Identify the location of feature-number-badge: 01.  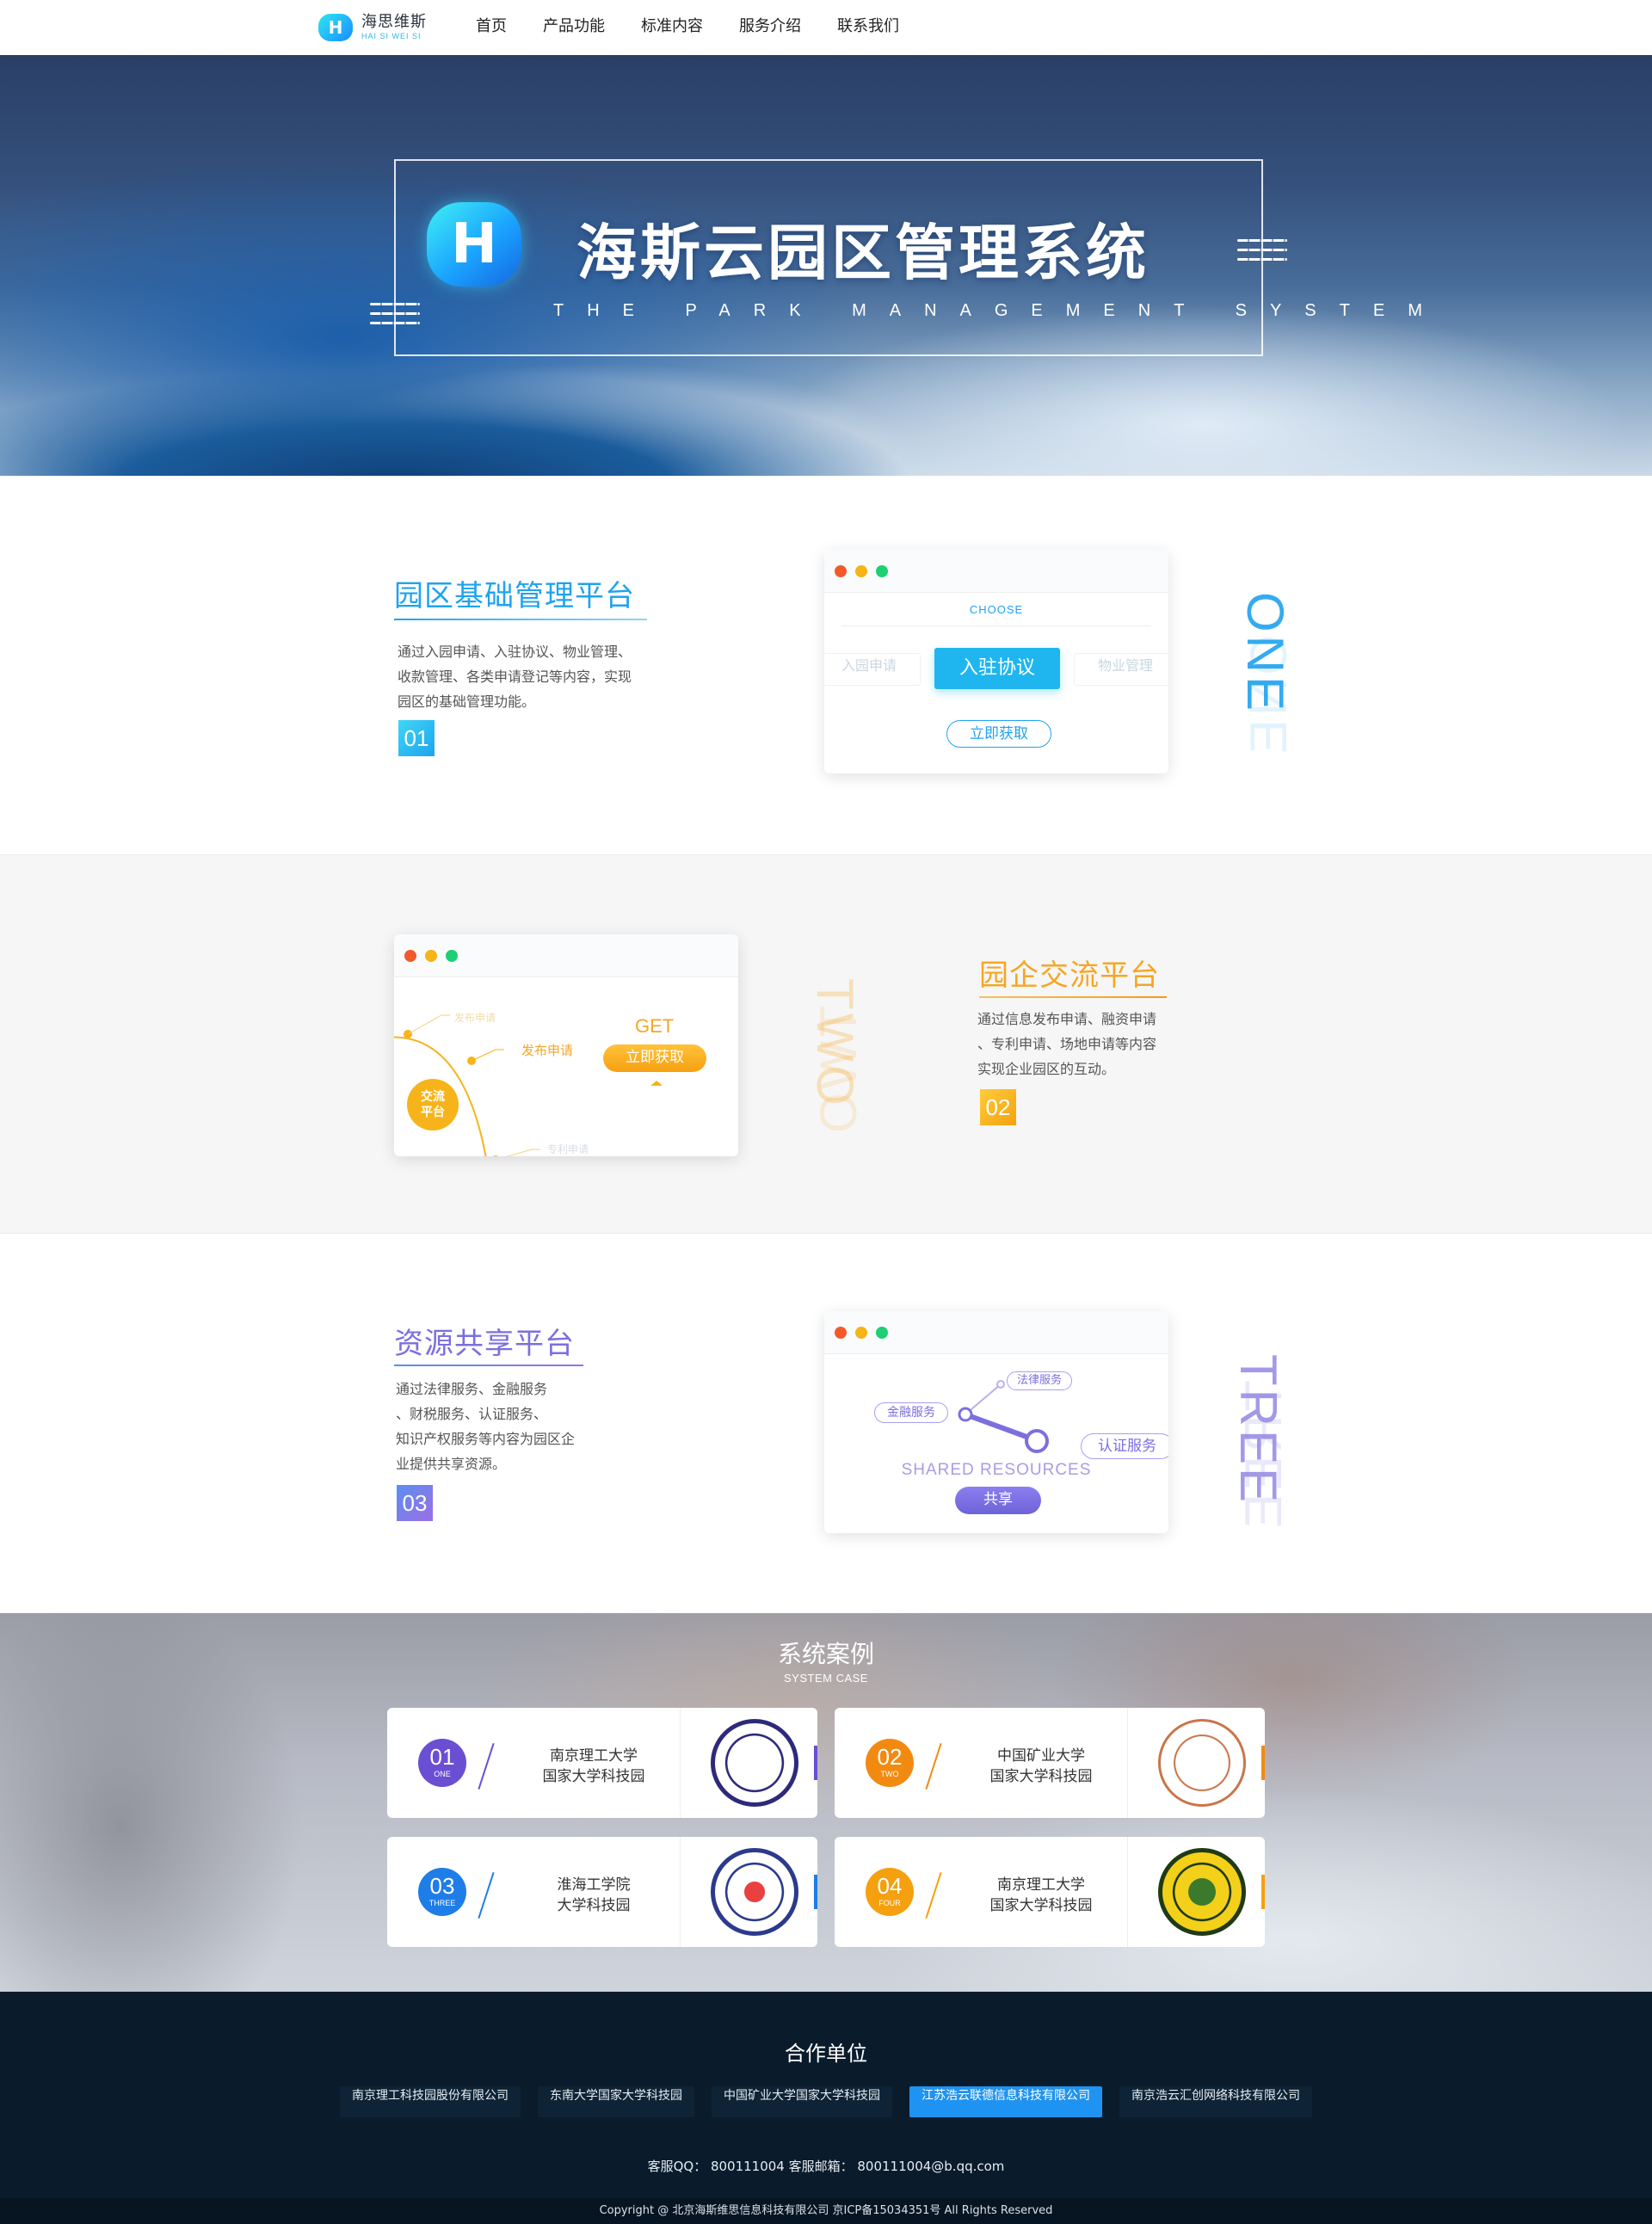
(416, 738).